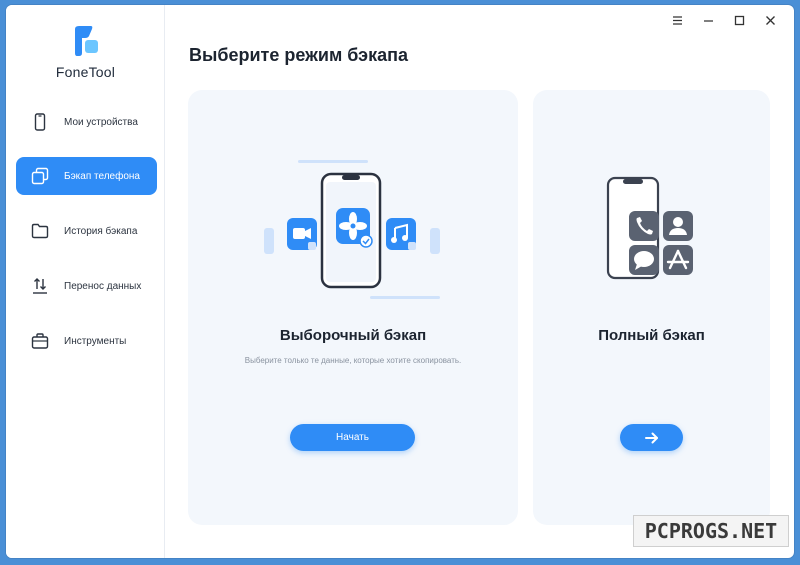 The width and height of the screenshot is (800, 565). Describe the element at coordinates (95, 341) in the screenshot. I see `sidebar-item-label: Инструменты` at that location.